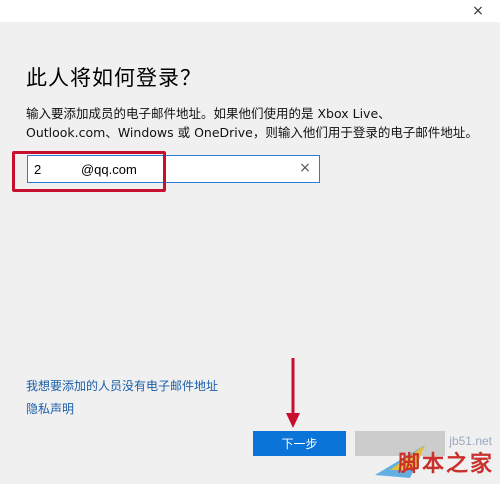 The image size is (500, 484). I want to click on close-button: ×, so click(478, 11).